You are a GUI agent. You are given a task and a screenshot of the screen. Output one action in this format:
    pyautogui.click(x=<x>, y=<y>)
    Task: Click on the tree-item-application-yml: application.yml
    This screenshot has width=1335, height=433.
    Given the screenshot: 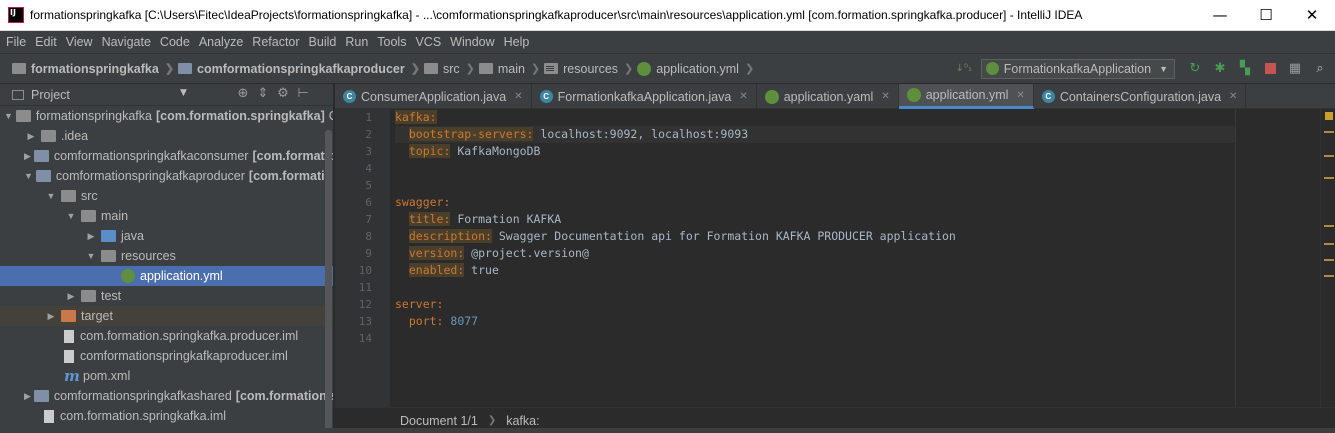 What is the action you would take?
    pyautogui.click(x=166, y=276)
    